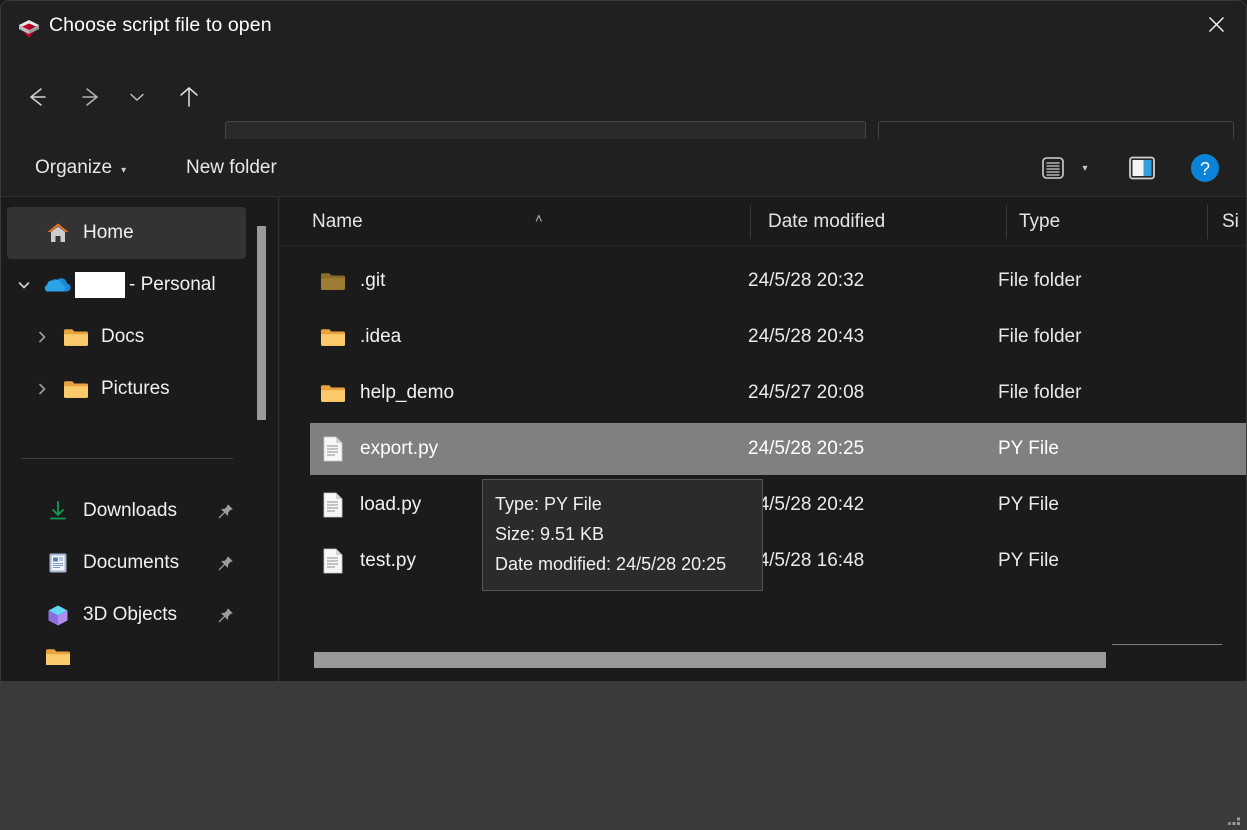  What do you see at coordinates (1234, 819) in the screenshot?
I see `resize-grip` at bounding box center [1234, 819].